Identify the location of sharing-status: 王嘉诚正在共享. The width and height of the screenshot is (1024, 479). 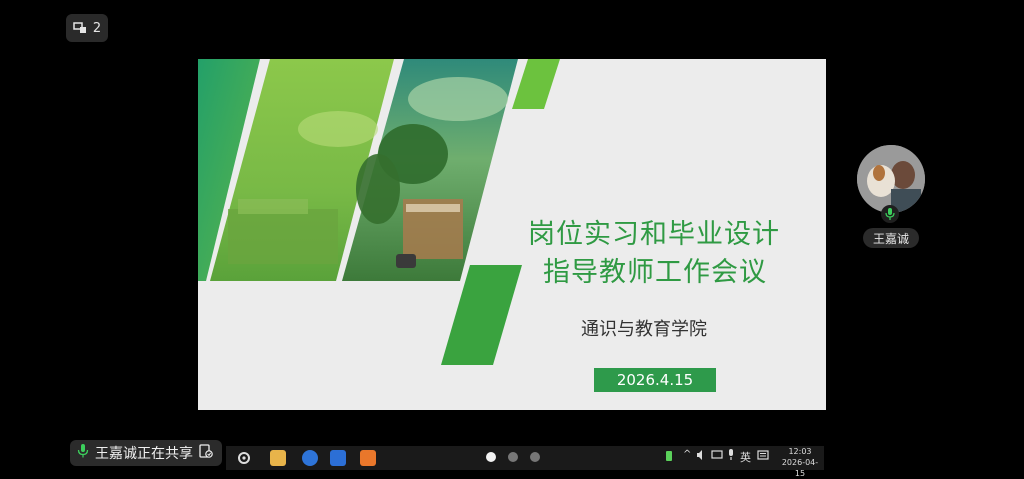
(146, 453).